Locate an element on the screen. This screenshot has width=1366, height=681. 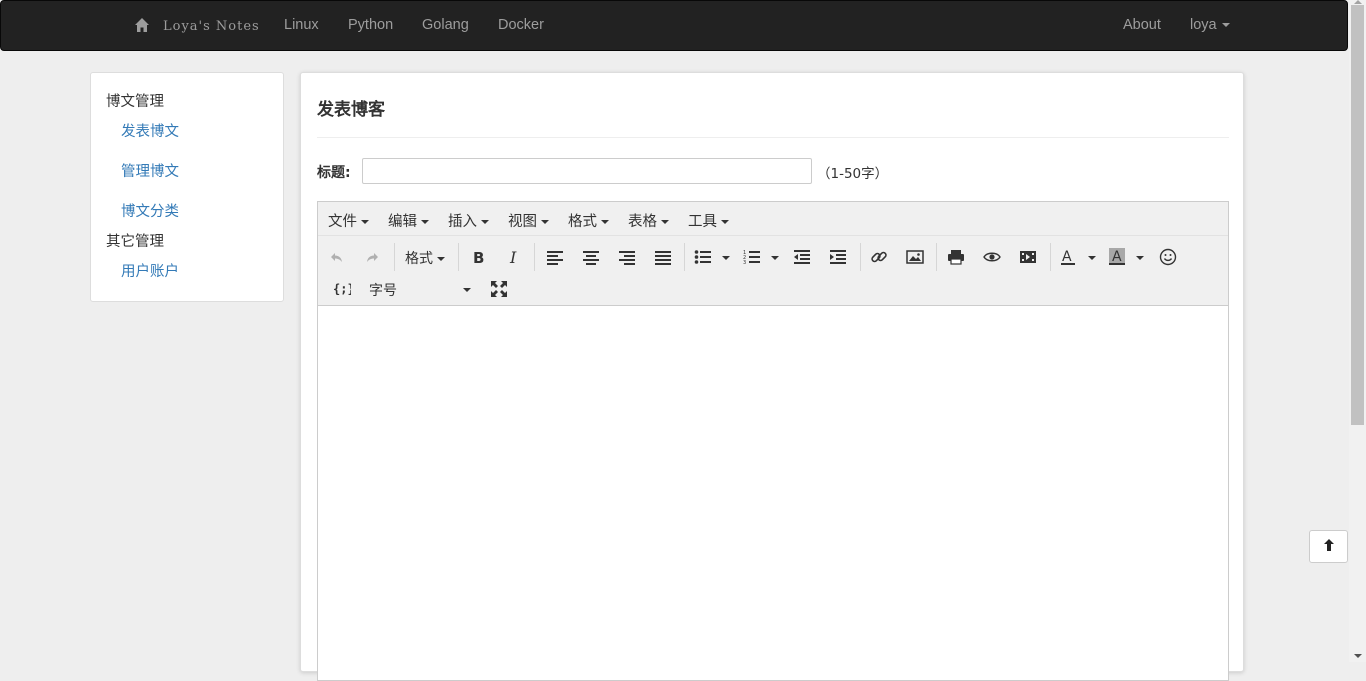
bullet-list-icon is located at coordinates (703, 257).